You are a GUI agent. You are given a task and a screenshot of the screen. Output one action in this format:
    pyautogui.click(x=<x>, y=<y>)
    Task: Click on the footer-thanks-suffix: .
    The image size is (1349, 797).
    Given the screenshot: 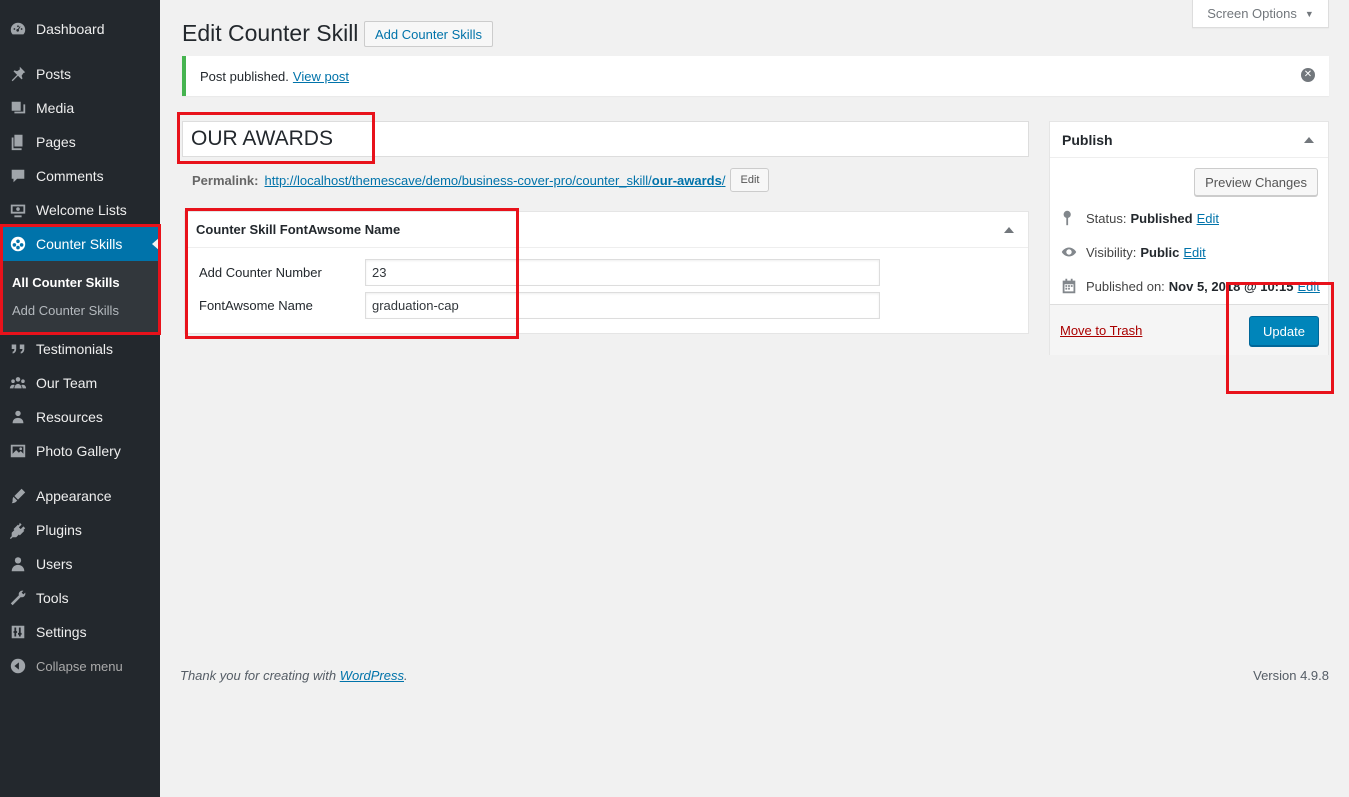 What is the action you would take?
    pyautogui.click(x=406, y=675)
    